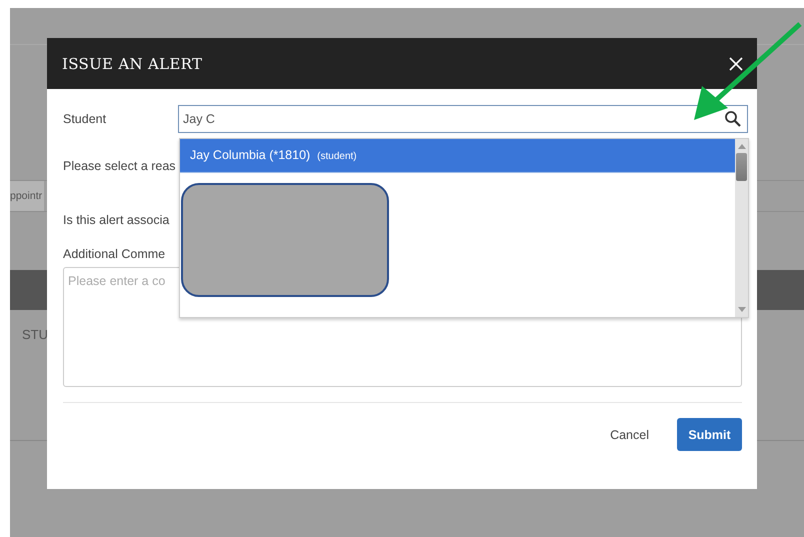 The height and width of the screenshot is (537, 804). What do you see at coordinates (116, 220) in the screenshot?
I see `field-label: Is this alert associa` at bounding box center [116, 220].